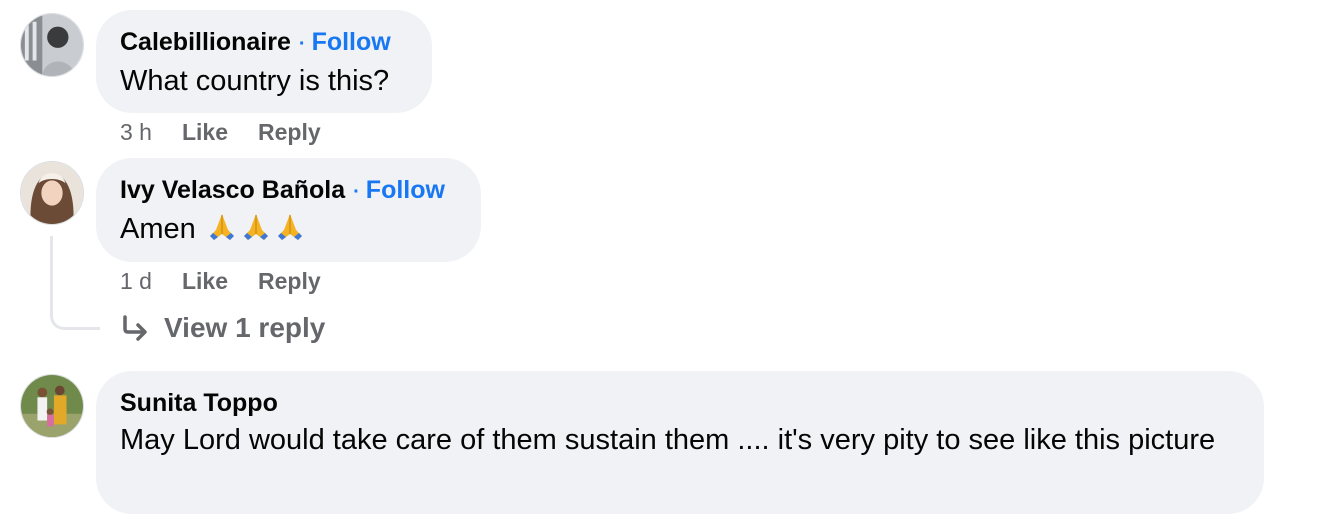  Describe the element at coordinates (75, 283) in the screenshot. I see `reply-thread-line` at that location.